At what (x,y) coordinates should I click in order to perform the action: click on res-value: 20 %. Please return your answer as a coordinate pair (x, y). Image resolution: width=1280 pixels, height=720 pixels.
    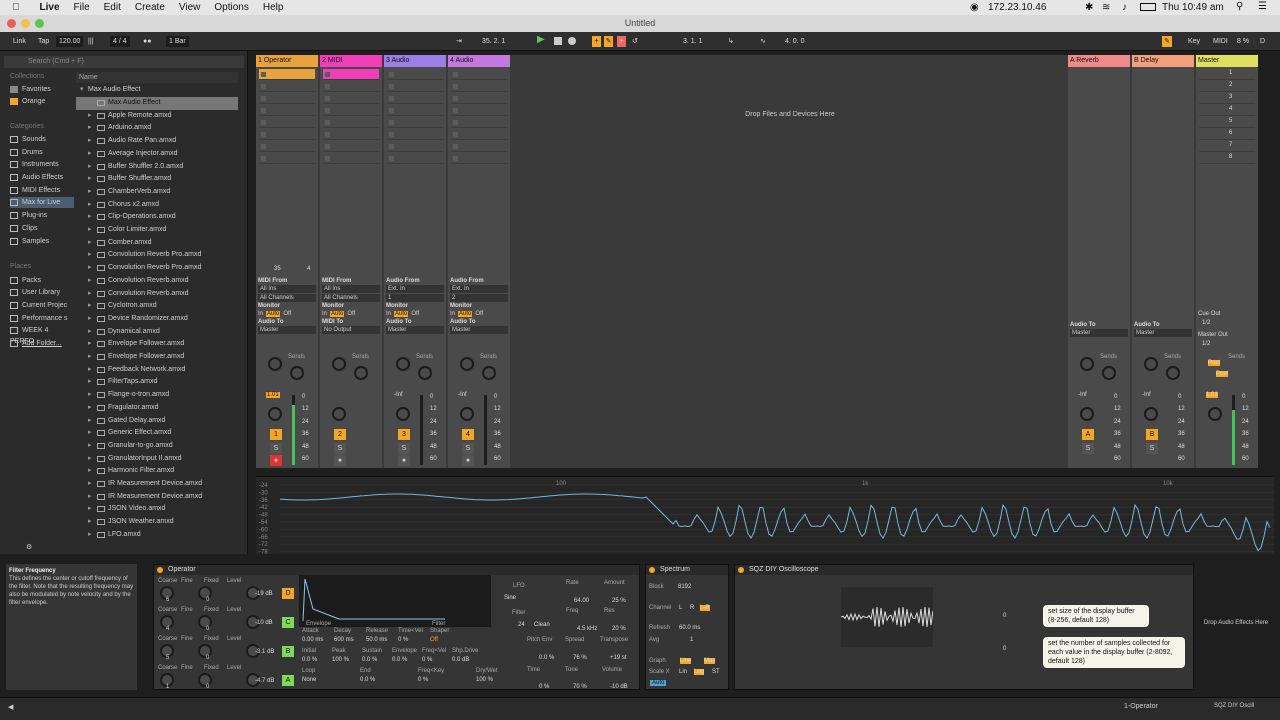
    Looking at the image, I should click on (619, 629).